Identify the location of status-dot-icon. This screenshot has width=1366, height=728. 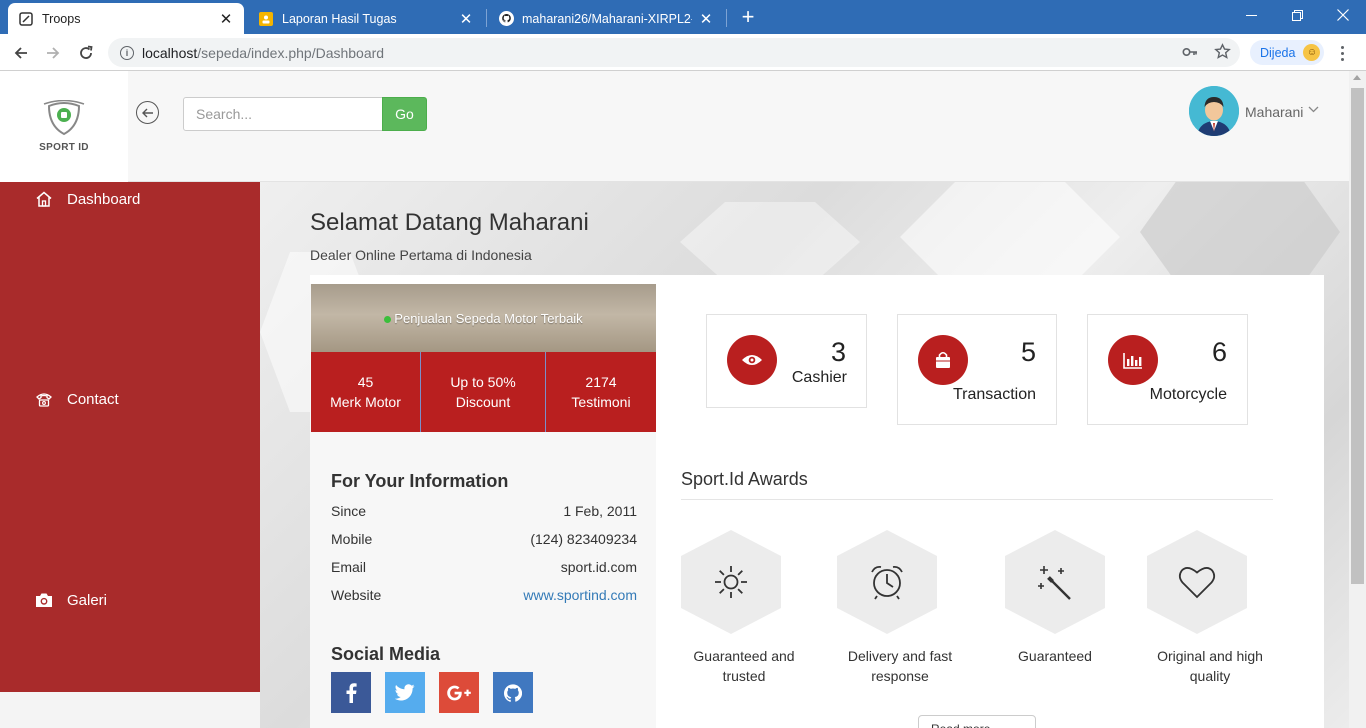
(388, 319).